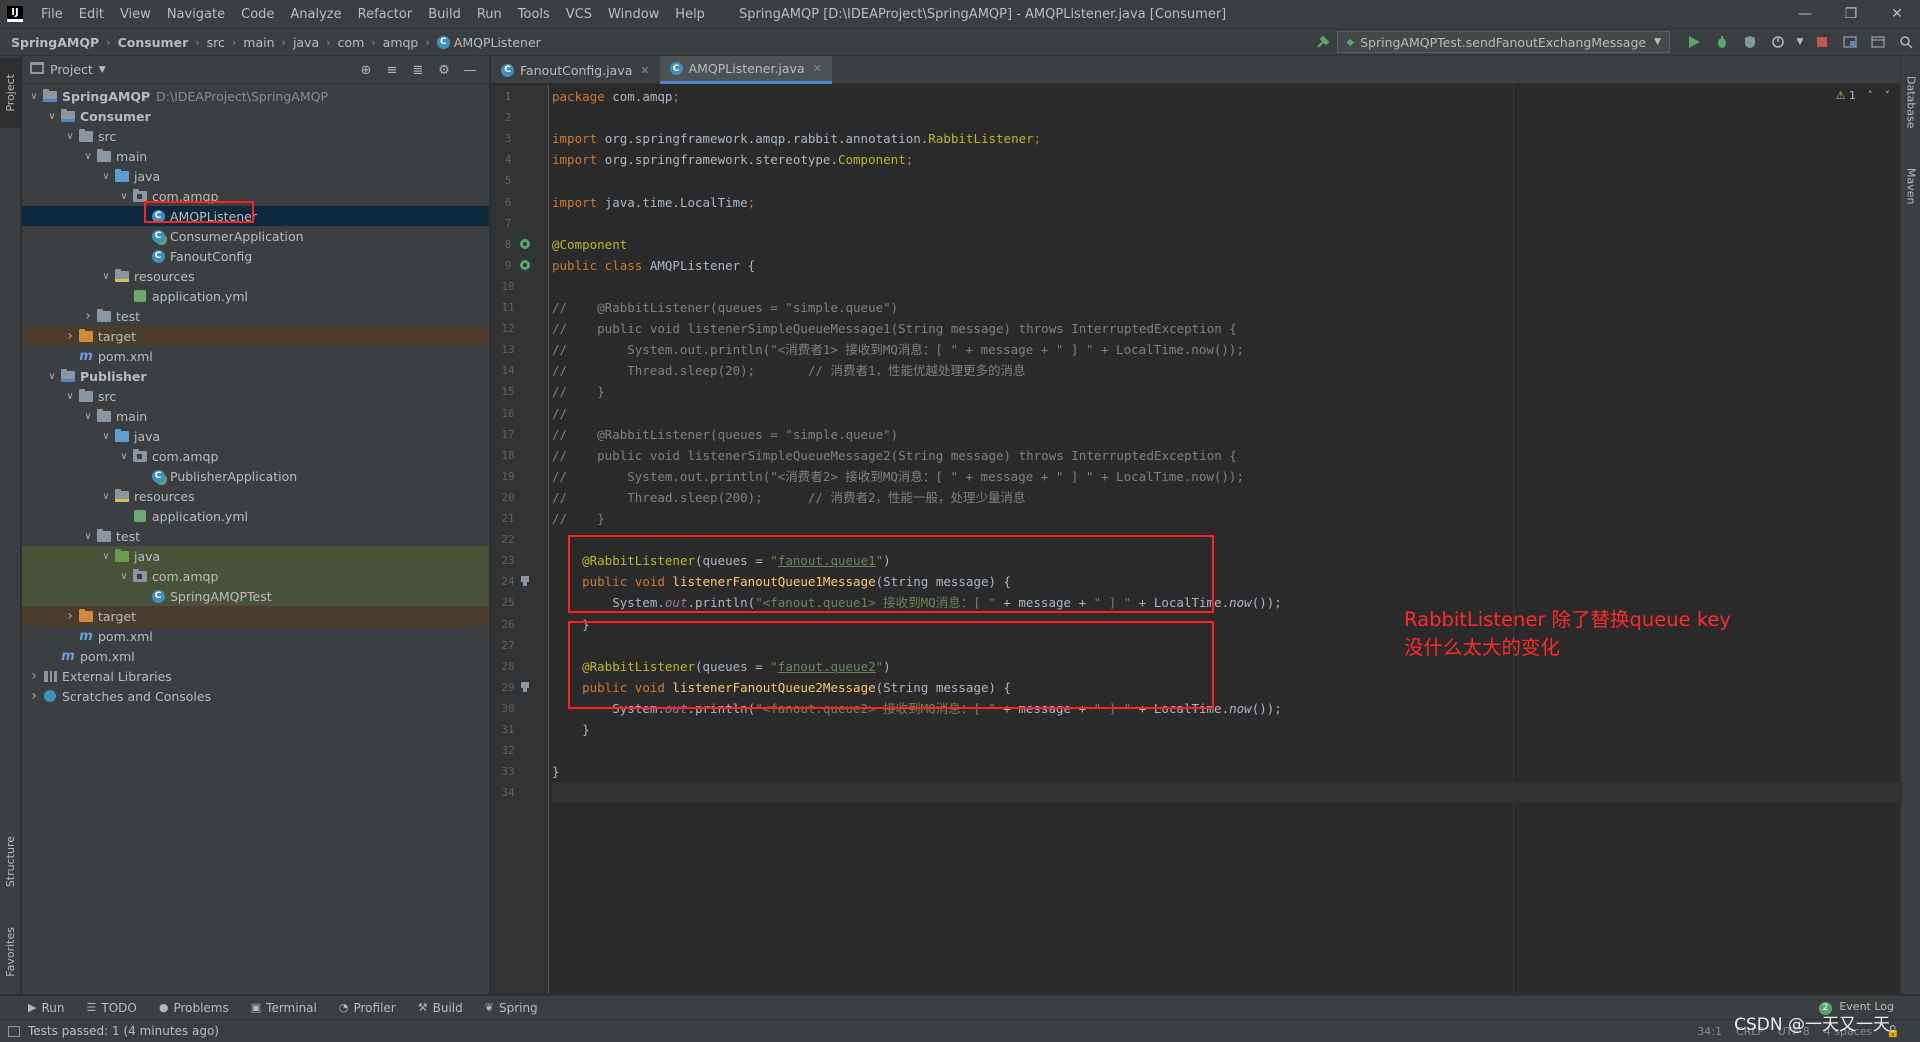 The image size is (1920, 1042). I want to click on layout-icon, so click(1878, 42).